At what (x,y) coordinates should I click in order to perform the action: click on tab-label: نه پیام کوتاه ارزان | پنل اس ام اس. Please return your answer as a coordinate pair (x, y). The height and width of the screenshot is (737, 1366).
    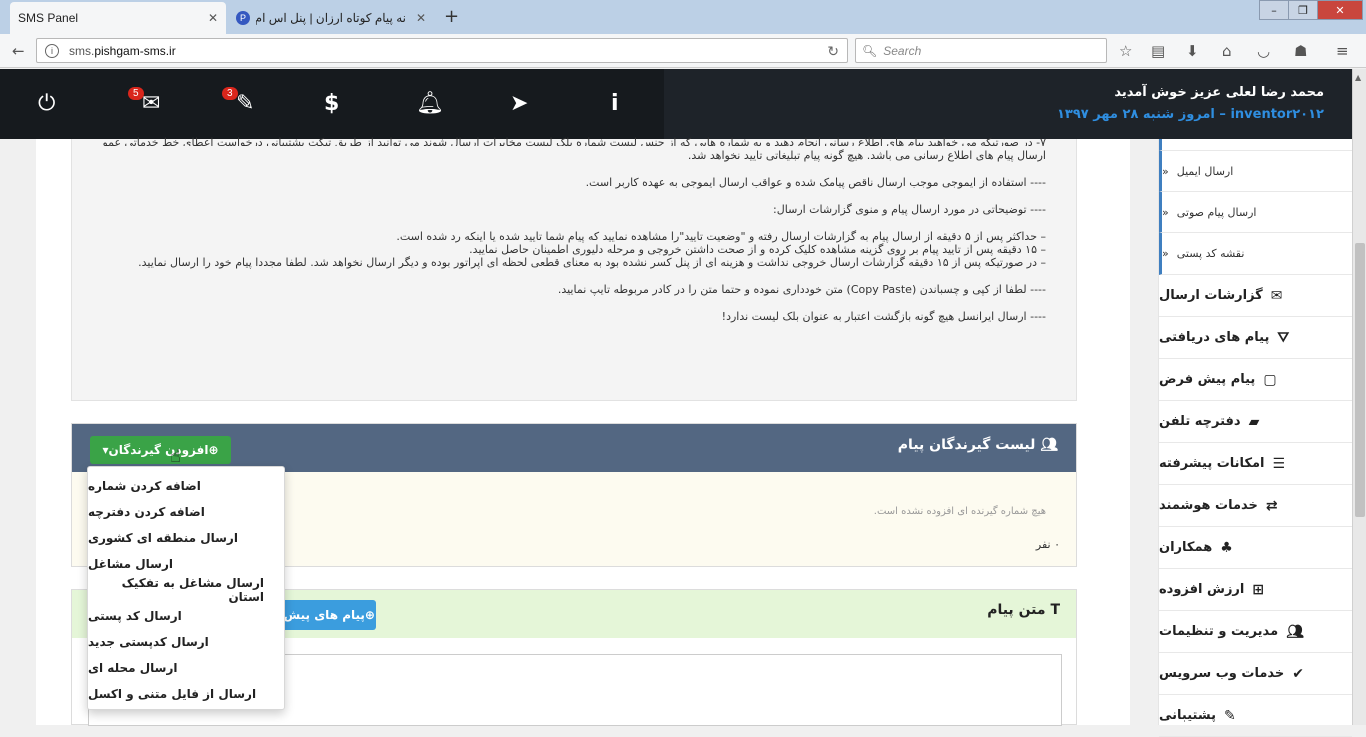
    Looking at the image, I should click on (331, 18).